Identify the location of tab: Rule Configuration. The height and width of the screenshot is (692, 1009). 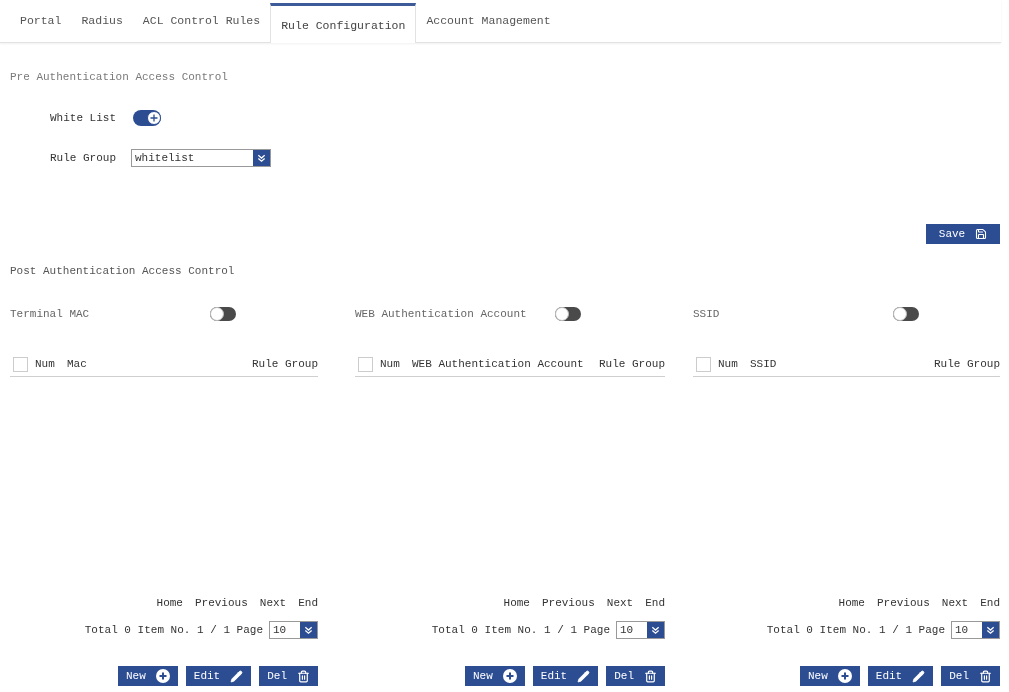
(343, 23).